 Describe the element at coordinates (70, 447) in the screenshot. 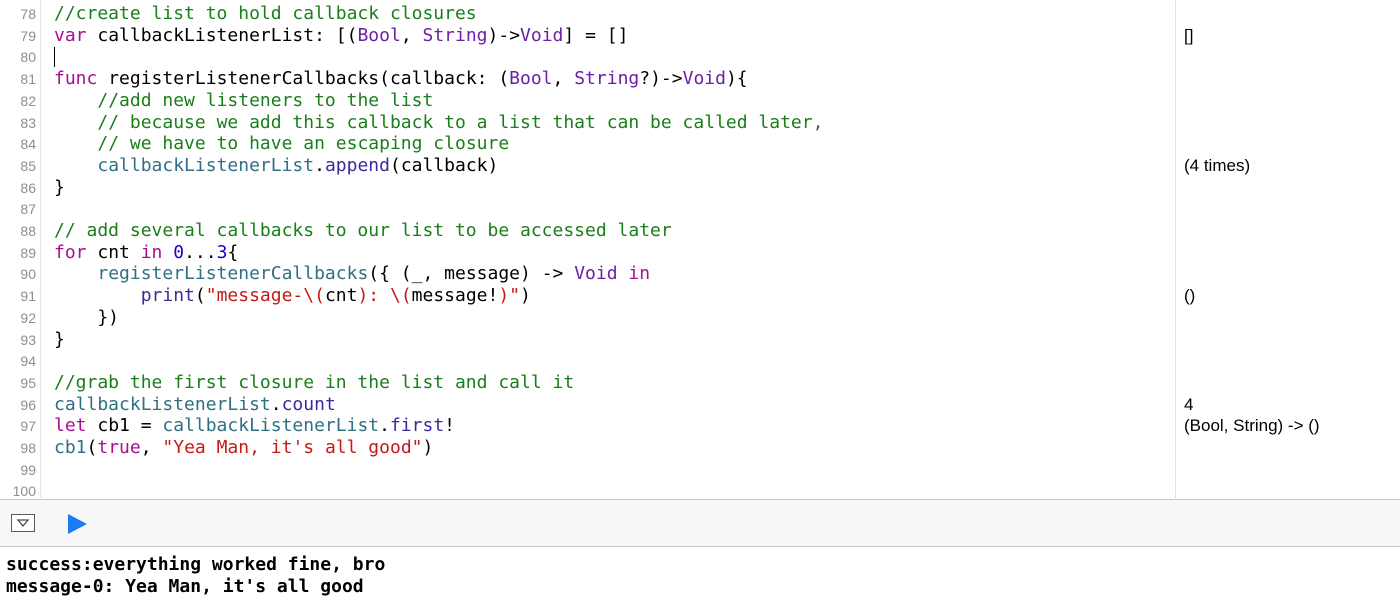

I see `code-token: cb1` at that location.